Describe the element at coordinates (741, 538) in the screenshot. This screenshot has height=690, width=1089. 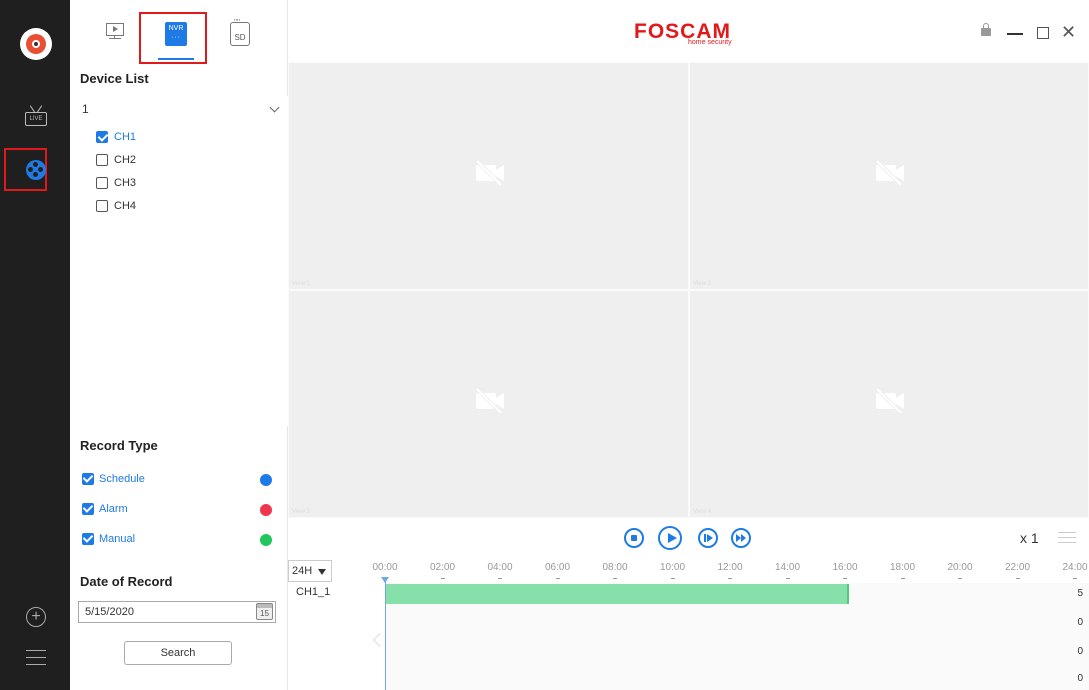
I see `fast-forward-icon` at that location.